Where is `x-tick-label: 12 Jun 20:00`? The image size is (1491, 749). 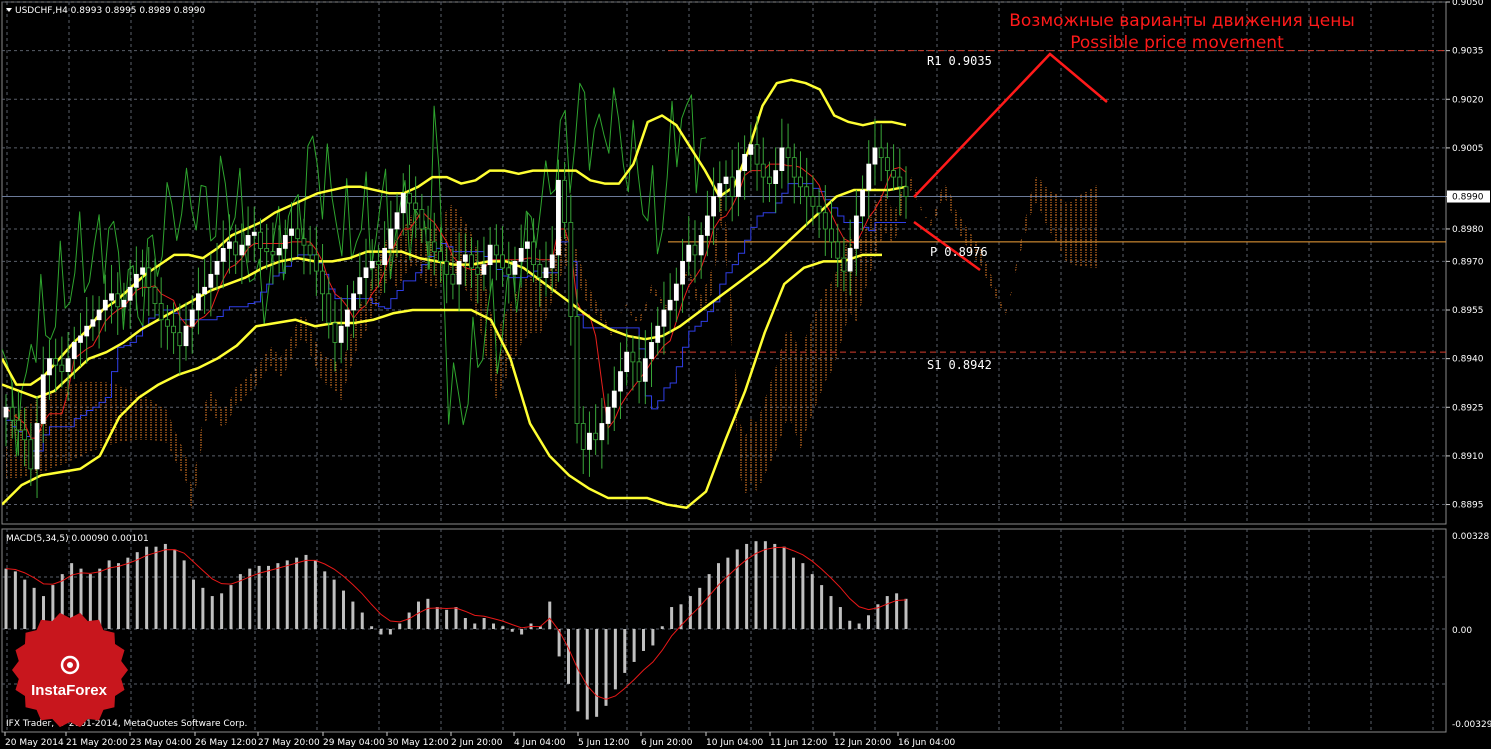
x-tick-label: 12 Jun 20:00 is located at coordinates (862, 743).